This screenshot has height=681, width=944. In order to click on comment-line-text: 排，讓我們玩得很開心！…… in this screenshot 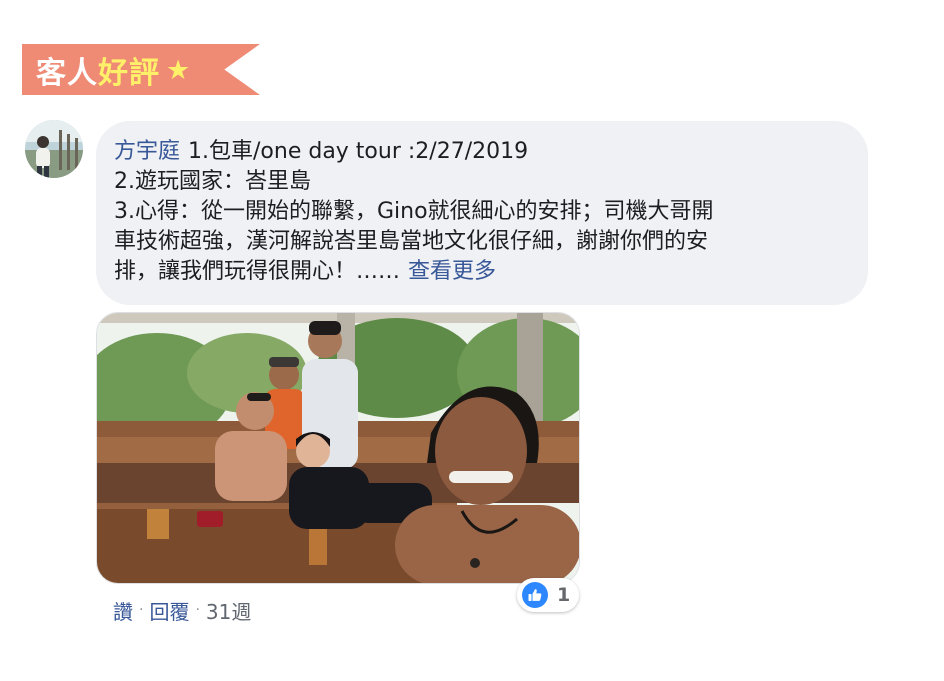, I will do `click(257, 271)`.